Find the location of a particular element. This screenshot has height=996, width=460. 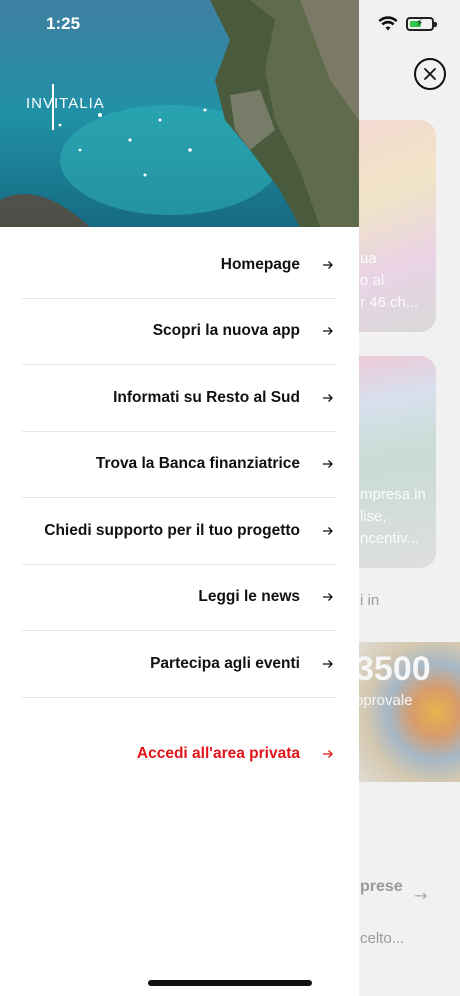

menu-item-new-app: Scopri la nuova app is located at coordinates (179, 332).